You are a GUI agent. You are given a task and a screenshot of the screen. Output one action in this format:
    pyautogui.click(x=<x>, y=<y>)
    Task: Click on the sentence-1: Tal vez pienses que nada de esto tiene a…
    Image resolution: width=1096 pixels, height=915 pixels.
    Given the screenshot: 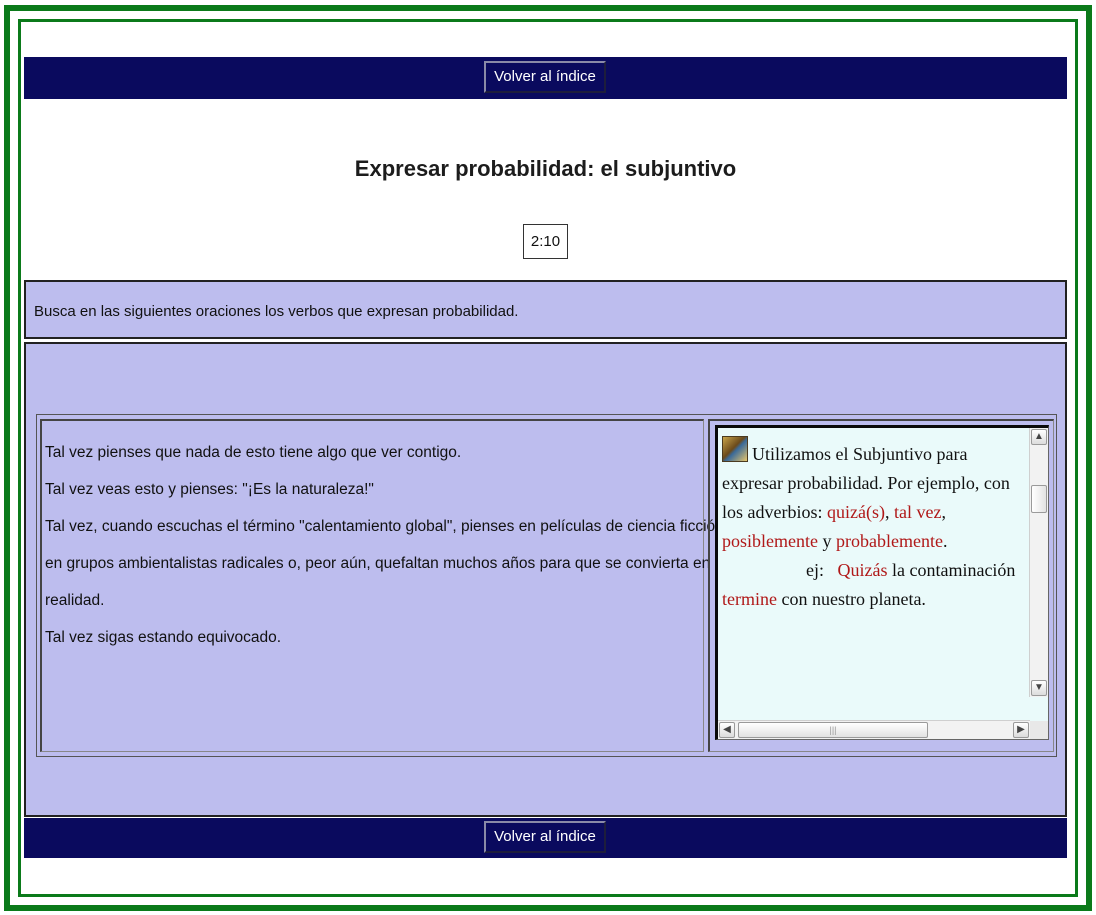 What is the action you would take?
    pyautogui.click(x=374, y=453)
    